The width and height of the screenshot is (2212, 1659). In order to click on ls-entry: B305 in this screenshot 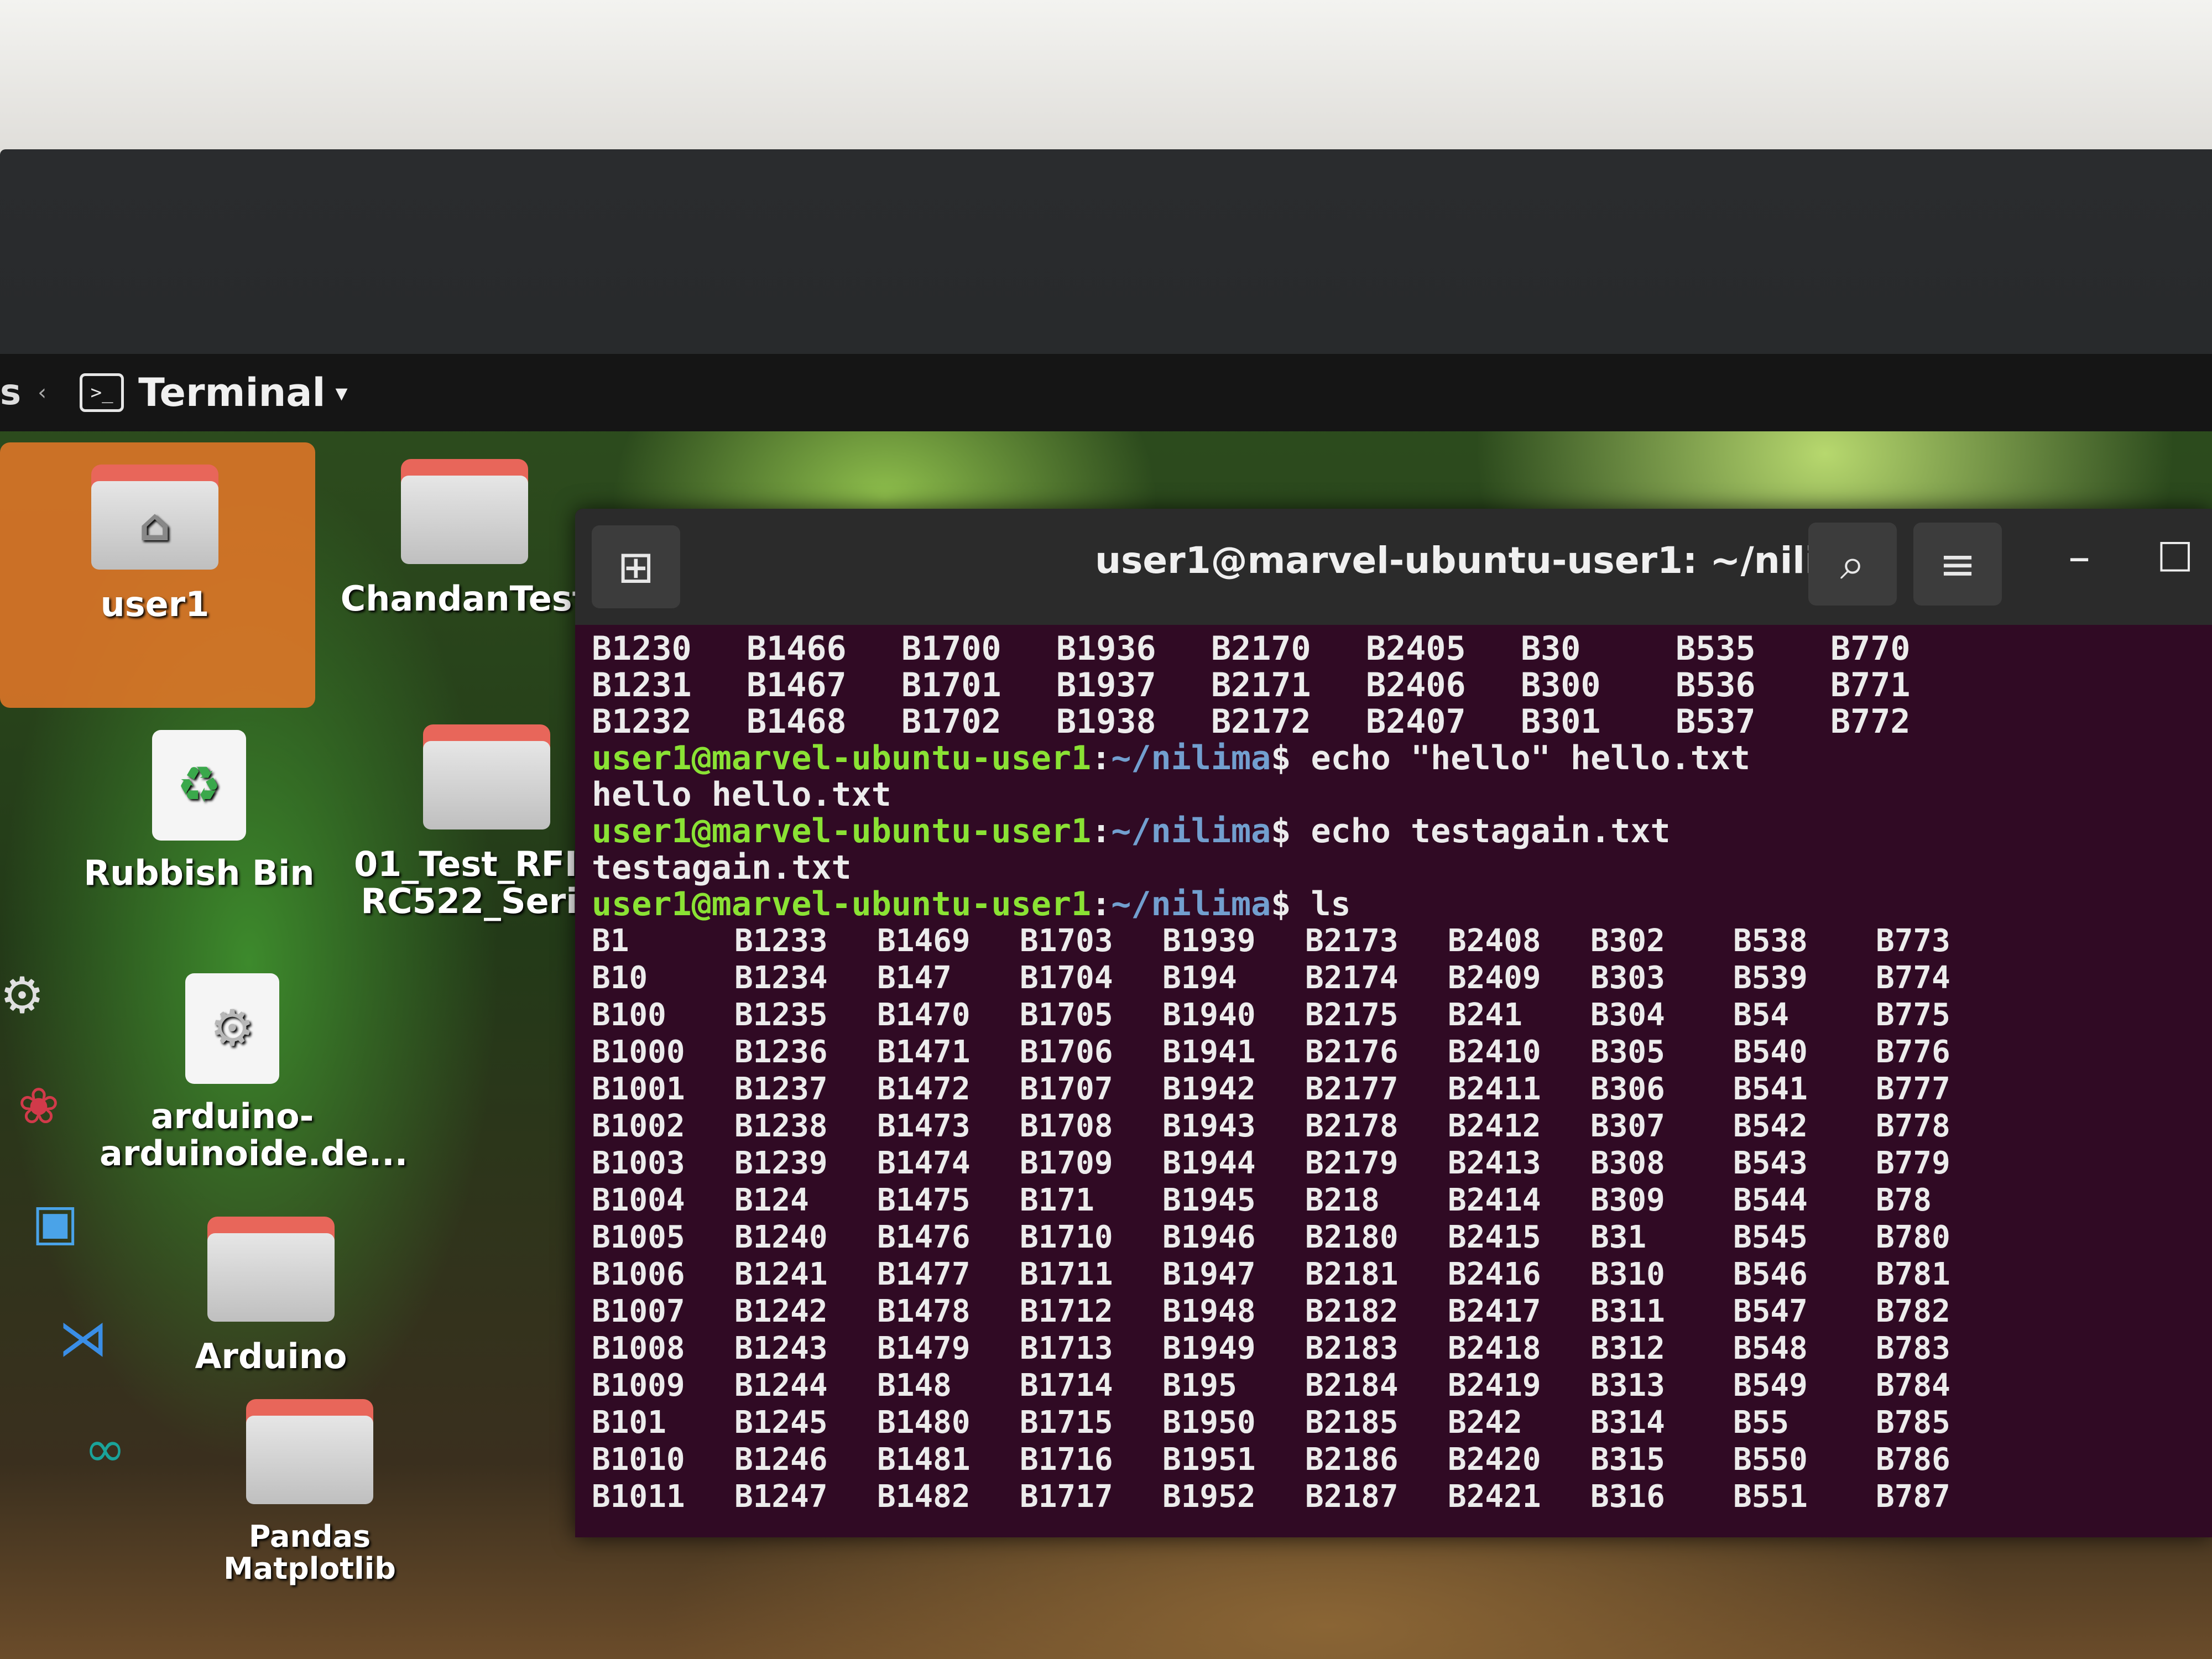, I will do `click(1627, 1052)`.